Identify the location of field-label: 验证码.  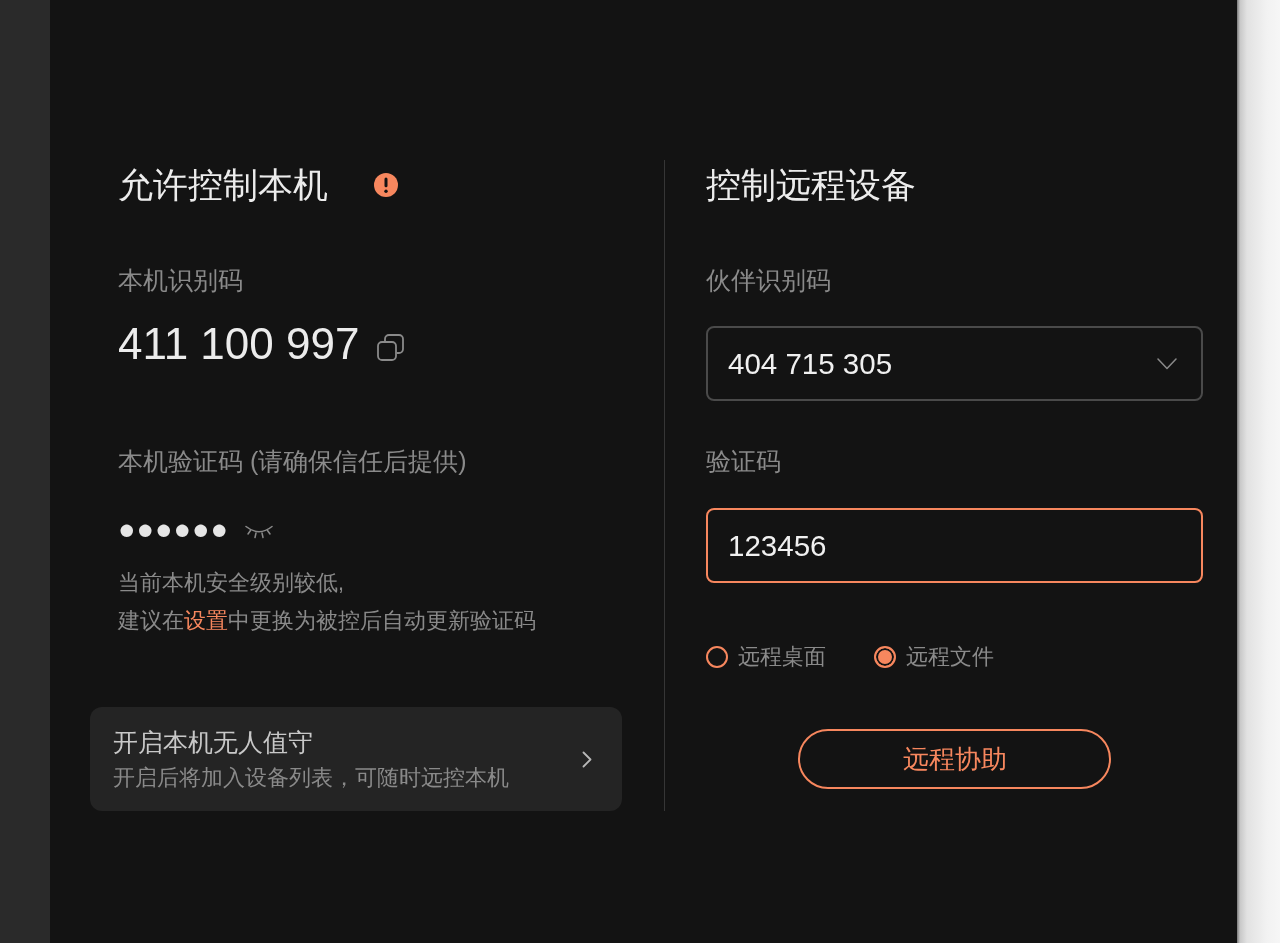
(743, 461).